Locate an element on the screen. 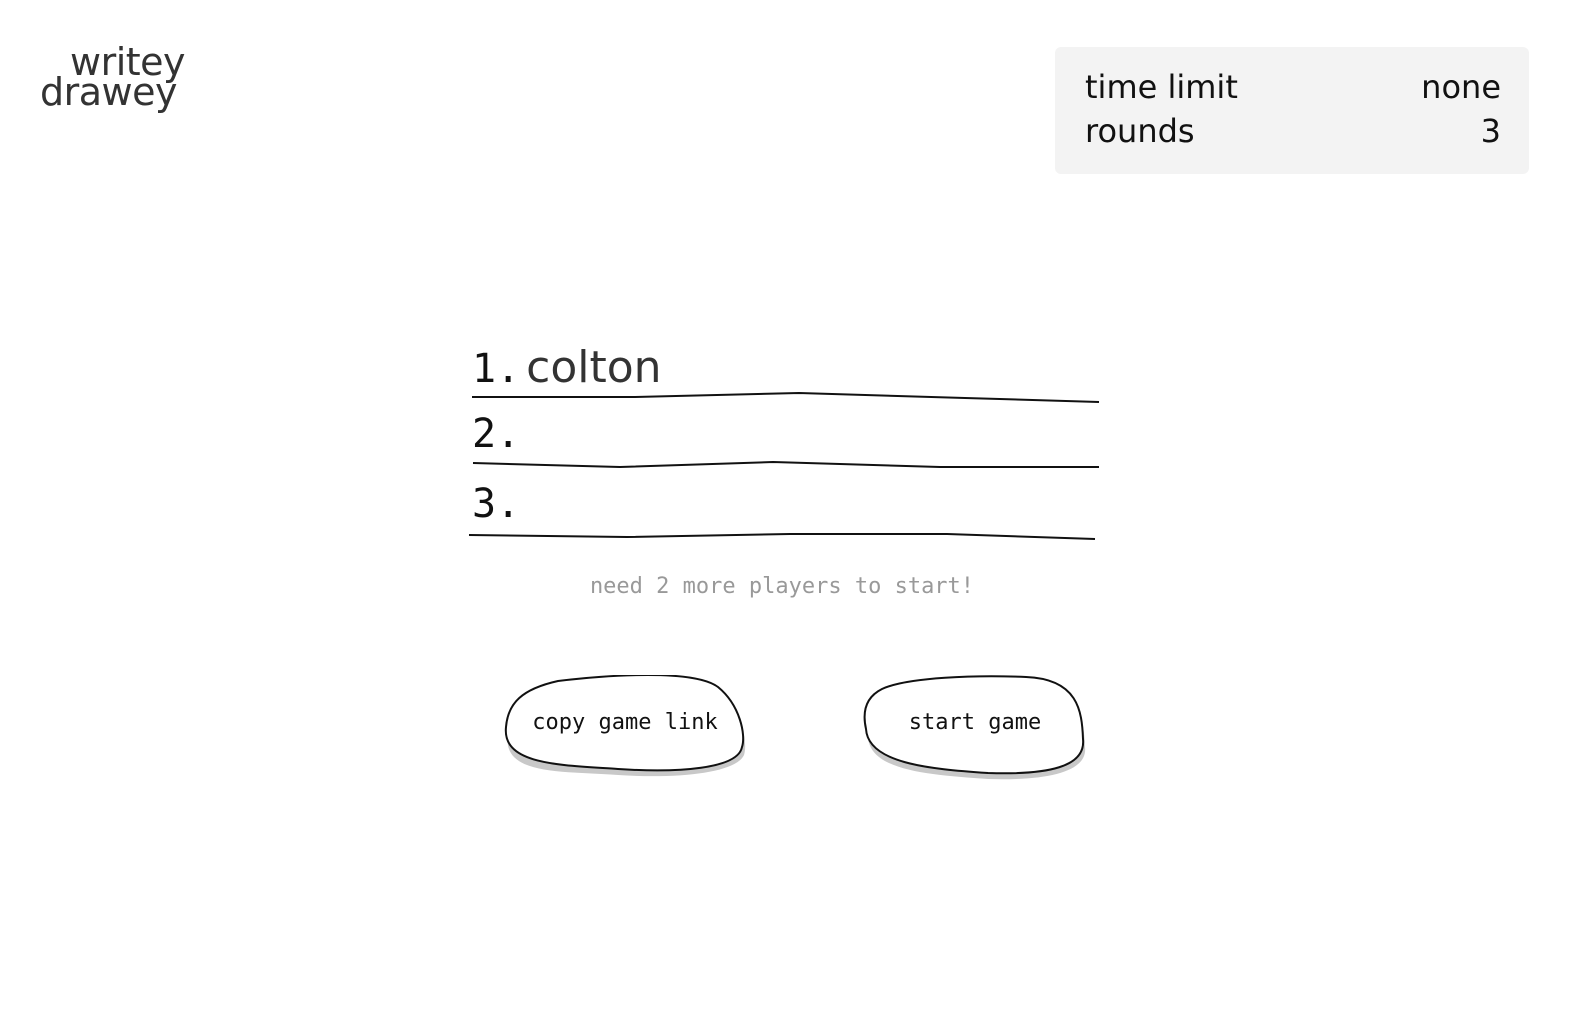  start-game-button: start game is located at coordinates (975, 730).